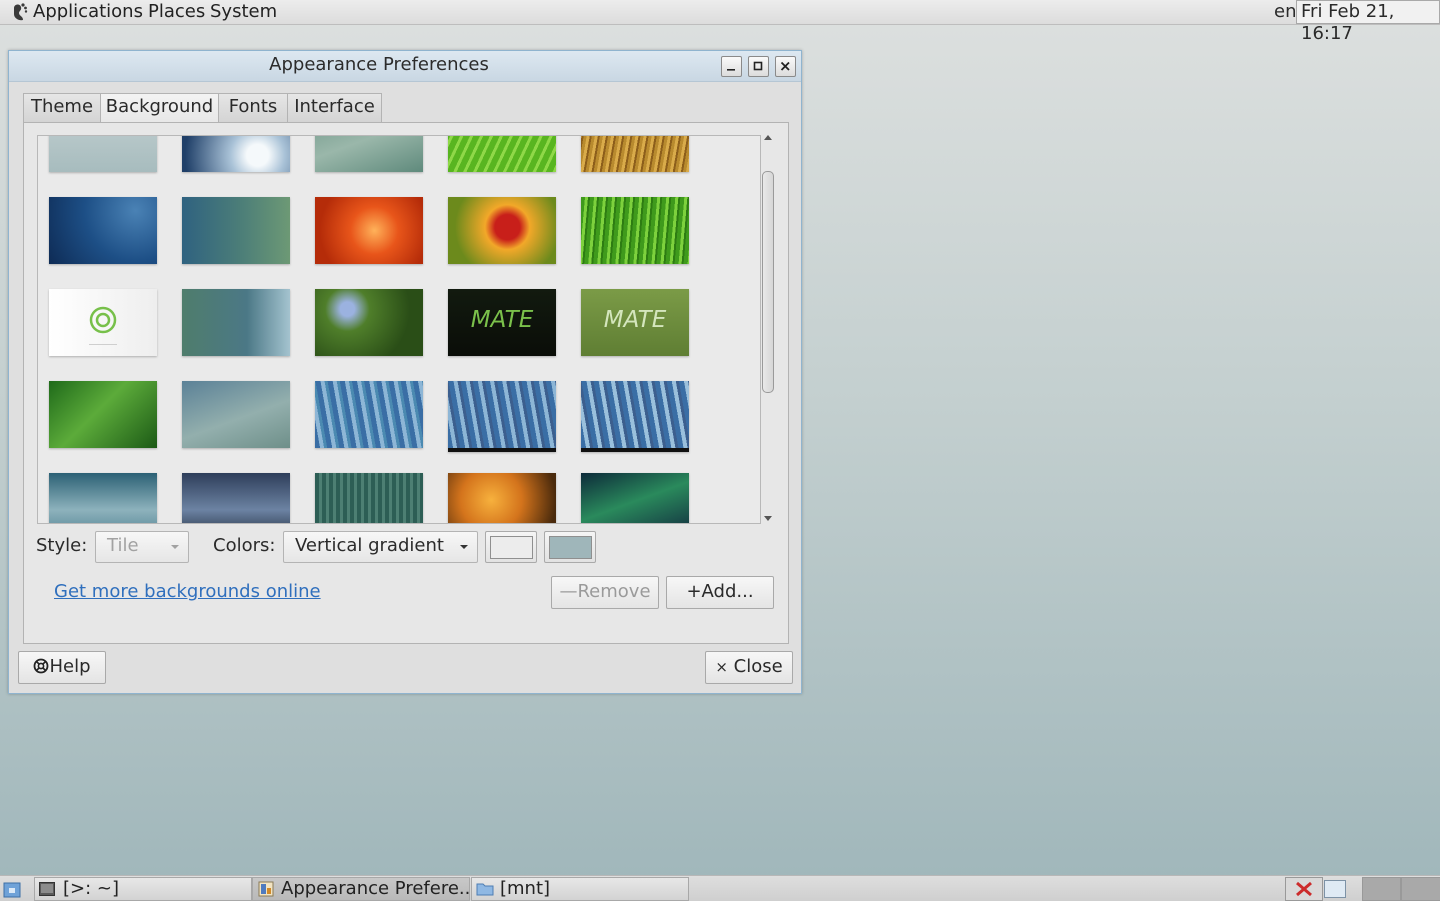  What do you see at coordinates (19, 12) in the screenshot?
I see `mate-foot-icon` at bounding box center [19, 12].